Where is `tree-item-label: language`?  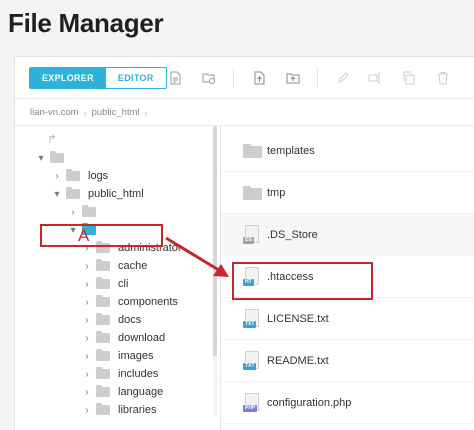
tree-item-label: language is located at coordinates (141, 392).